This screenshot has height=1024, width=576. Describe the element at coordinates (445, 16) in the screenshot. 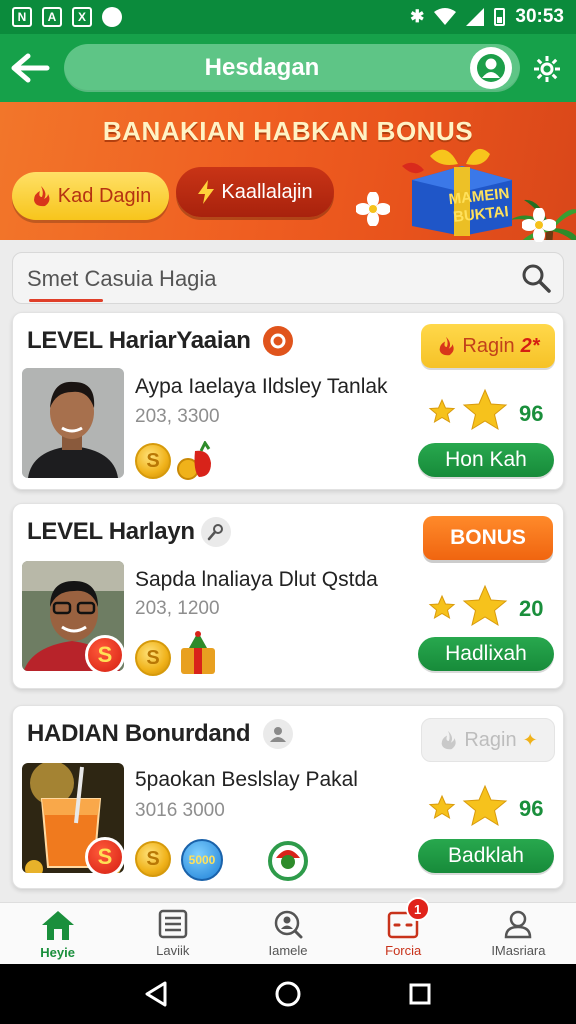

I see `wifi-icon` at that location.